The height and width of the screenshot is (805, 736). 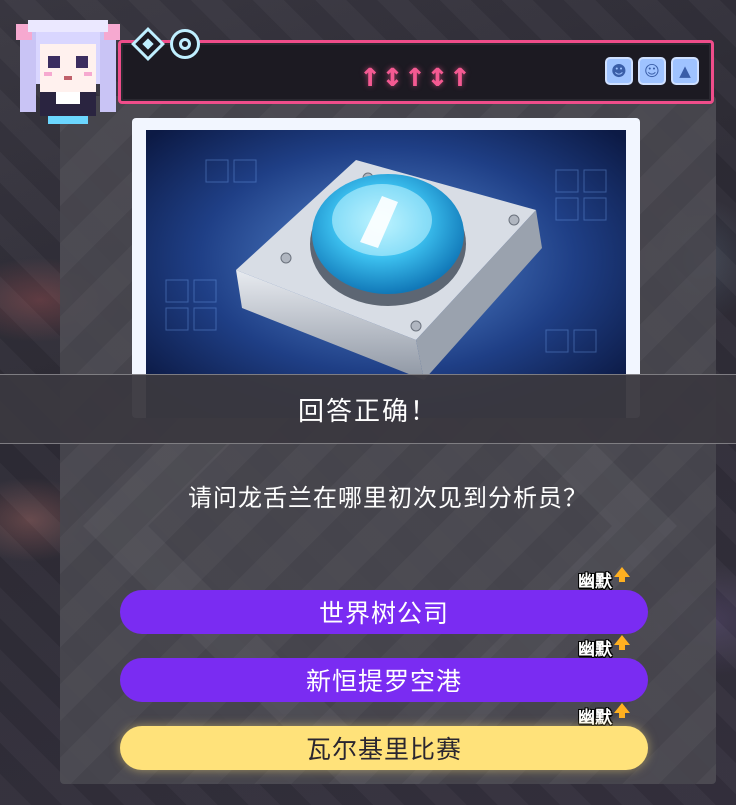 What do you see at coordinates (619, 71) in the screenshot?
I see `ghost-icon: ☻` at bounding box center [619, 71].